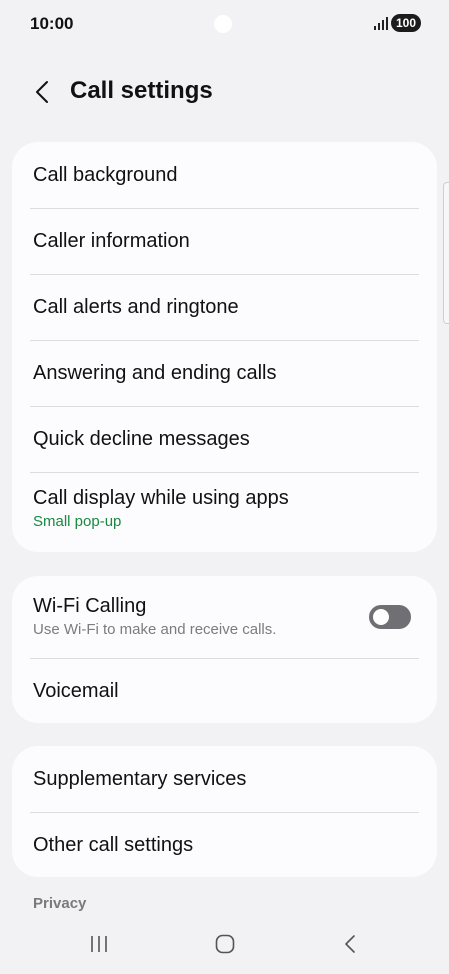  Describe the element at coordinates (155, 373) in the screenshot. I see `menu-item-label: Answering and ending calls` at that location.